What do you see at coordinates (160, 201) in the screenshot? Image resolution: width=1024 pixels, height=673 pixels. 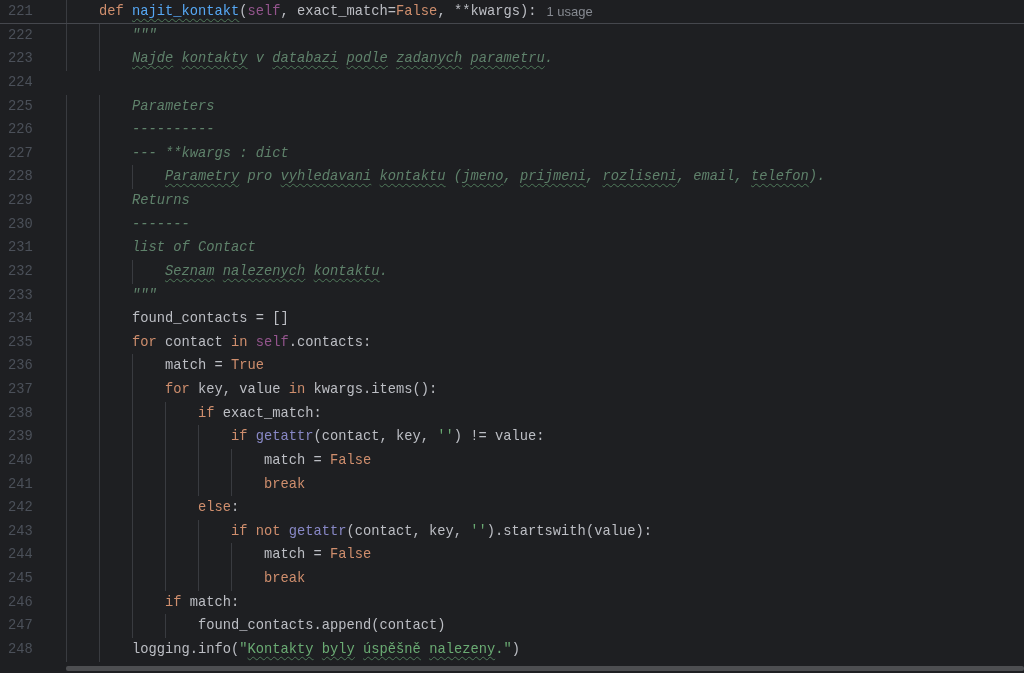 I see `code-line: Returns` at bounding box center [160, 201].